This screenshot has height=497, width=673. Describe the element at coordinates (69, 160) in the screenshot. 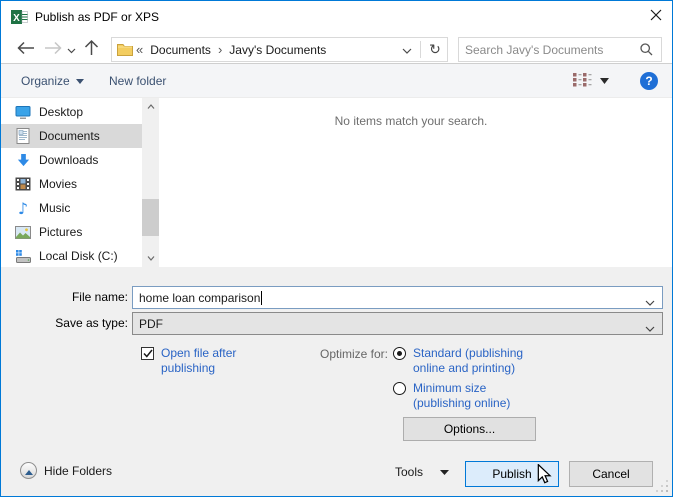

I see `sidebar-item-label: Downloads` at that location.